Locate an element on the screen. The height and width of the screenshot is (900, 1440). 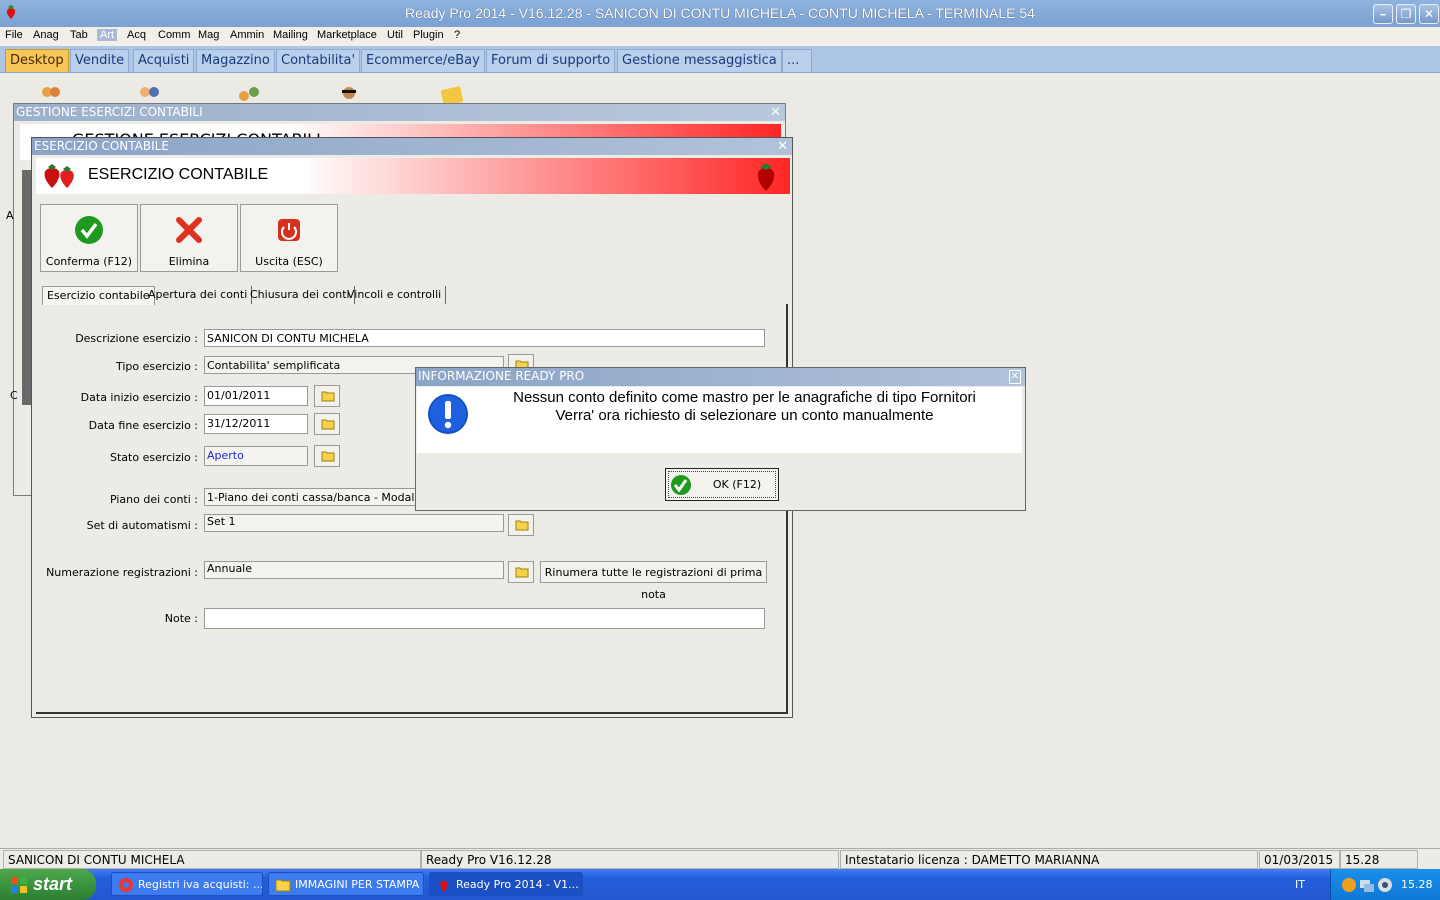
data-inizio-folder-button is located at coordinates (327, 396).